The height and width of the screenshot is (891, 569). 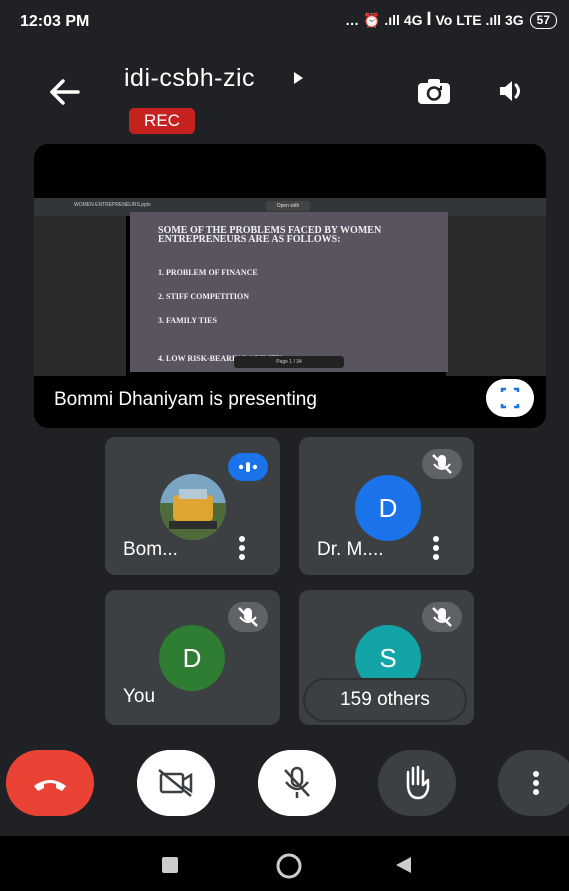 I want to click on battery-icon: 57, so click(x=543, y=20).